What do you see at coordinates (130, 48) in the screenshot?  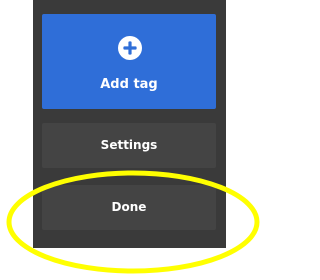 I see `plus-circle-icon` at bounding box center [130, 48].